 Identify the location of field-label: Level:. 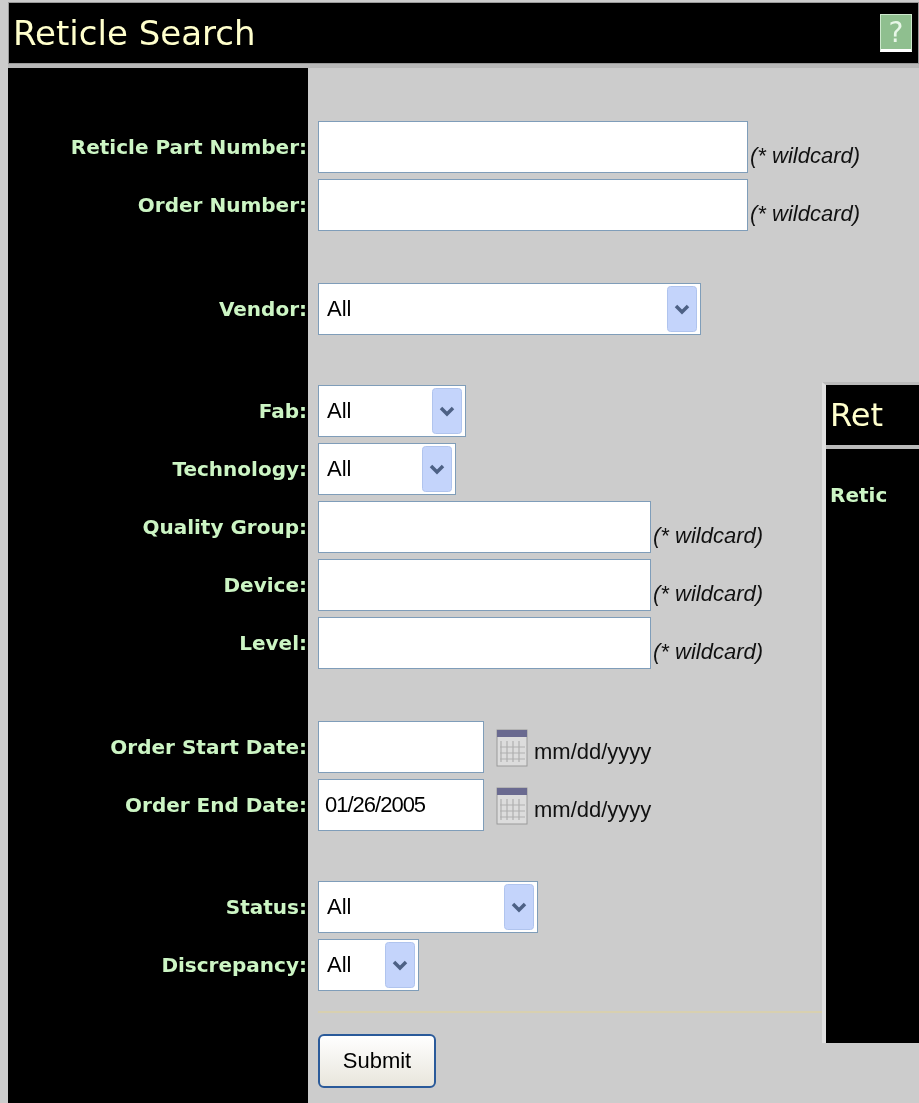
(273, 643).